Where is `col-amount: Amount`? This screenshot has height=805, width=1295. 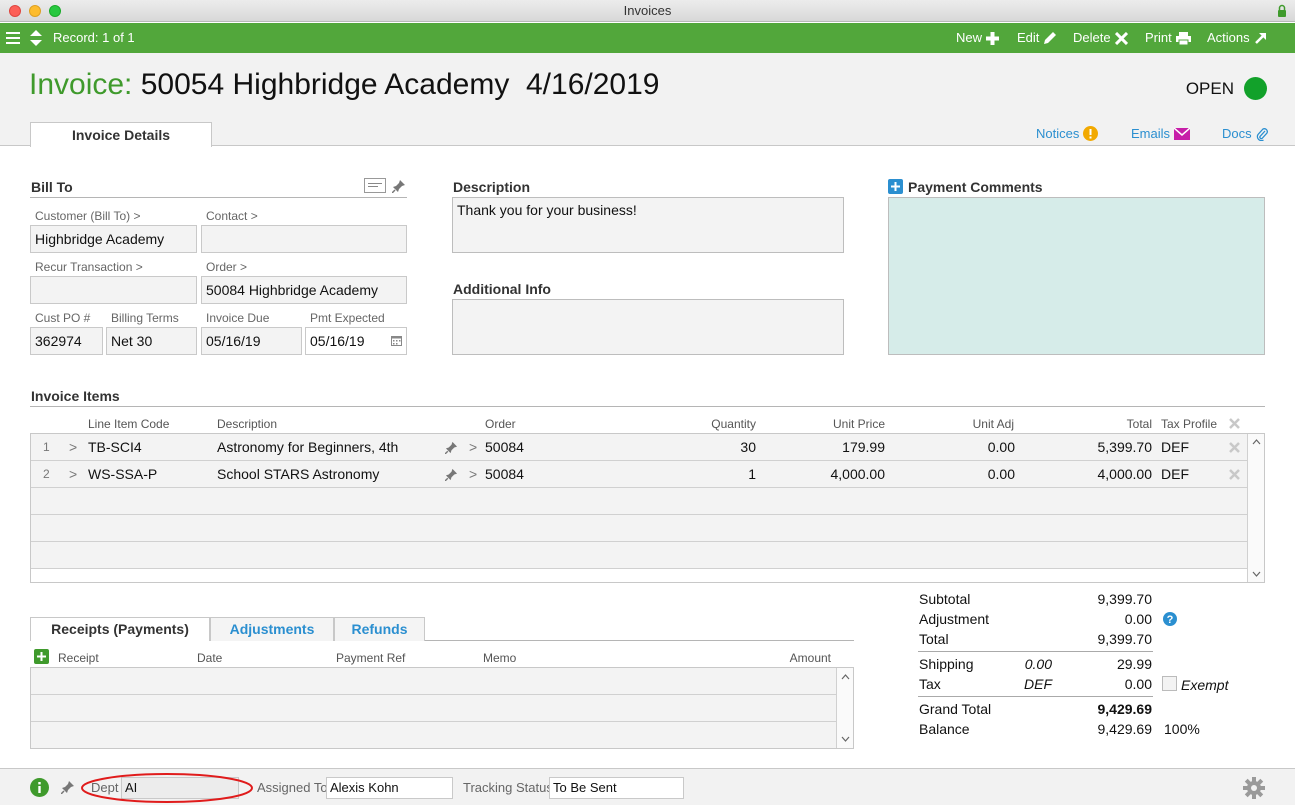
col-amount: Amount is located at coordinates (800, 658).